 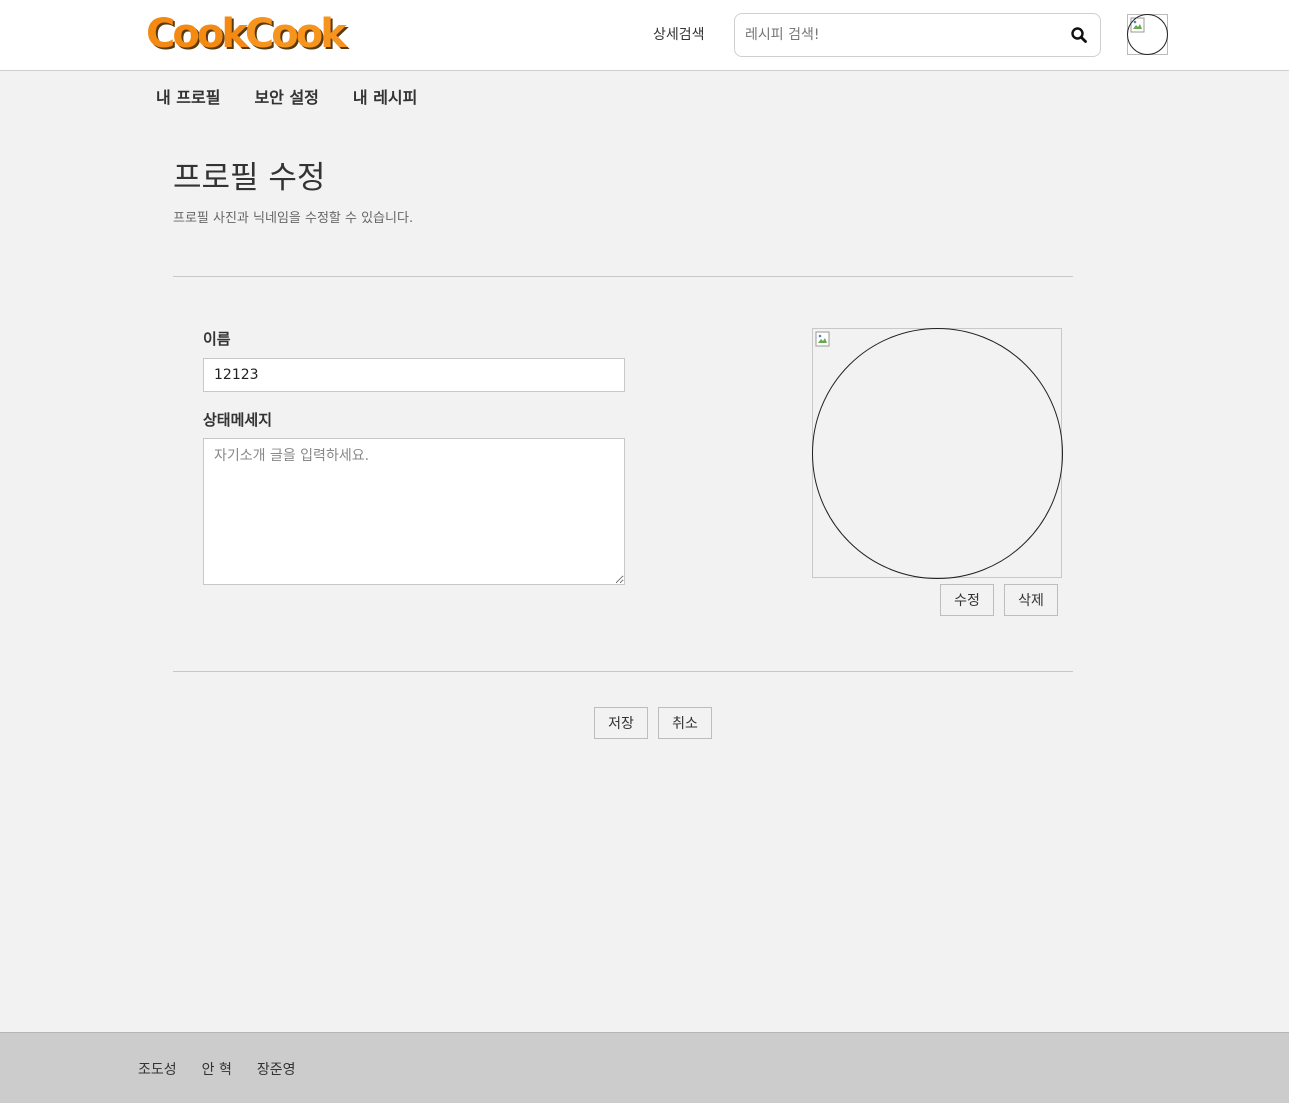 What do you see at coordinates (644, 35) in the screenshot?
I see `top-header: Cook Cook 상세검색` at bounding box center [644, 35].